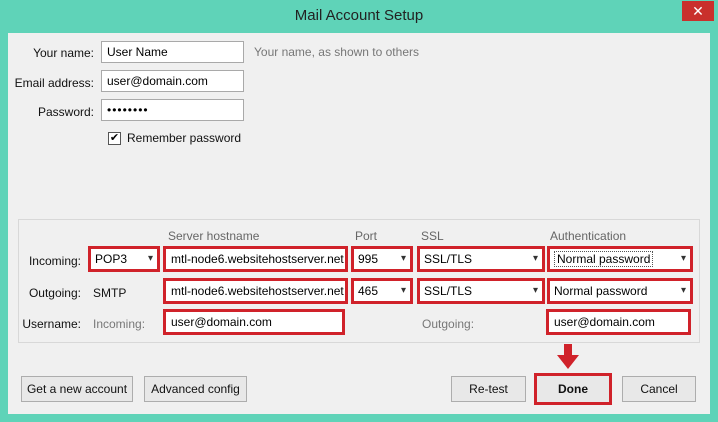 The image size is (718, 422). What do you see at coordinates (172, 52) in the screenshot?
I see `your-name-input: User Name` at bounding box center [172, 52].